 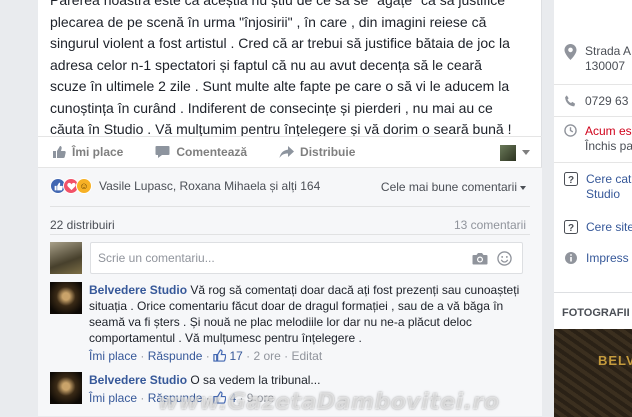 What do you see at coordinates (317, 152) in the screenshot?
I see `share-button: Distribuie` at bounding box center [317, 152].